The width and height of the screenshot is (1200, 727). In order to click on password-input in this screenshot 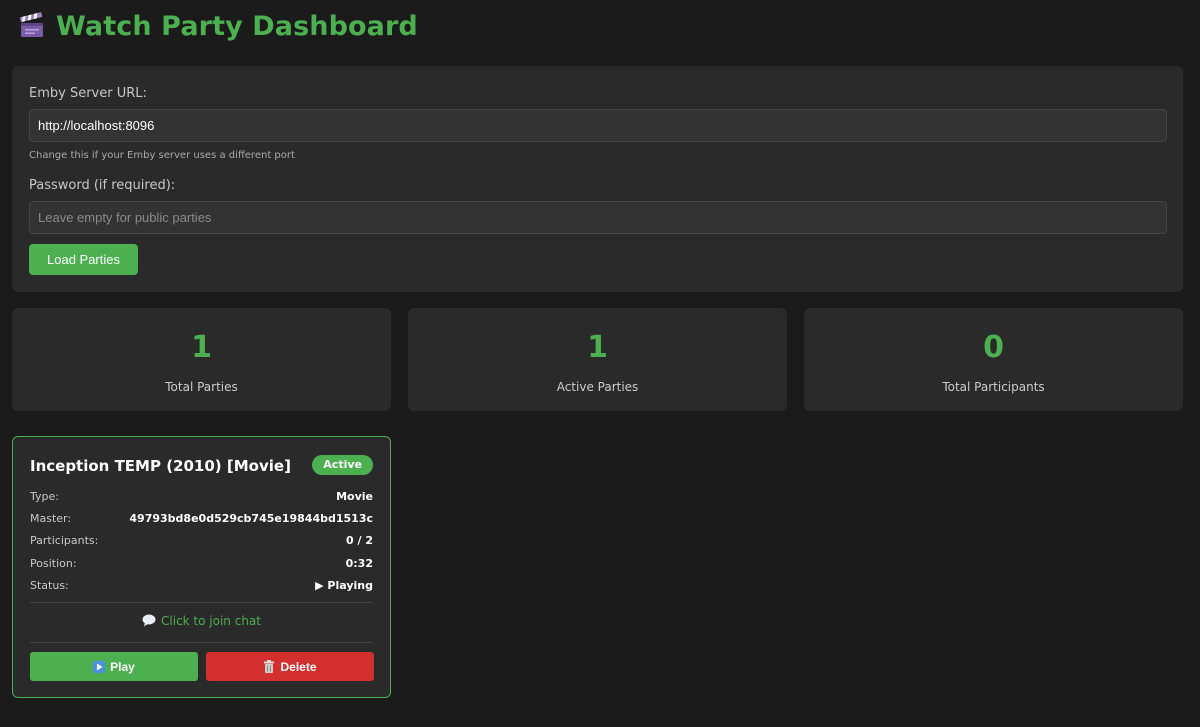, I will do `click(598, 217)`.